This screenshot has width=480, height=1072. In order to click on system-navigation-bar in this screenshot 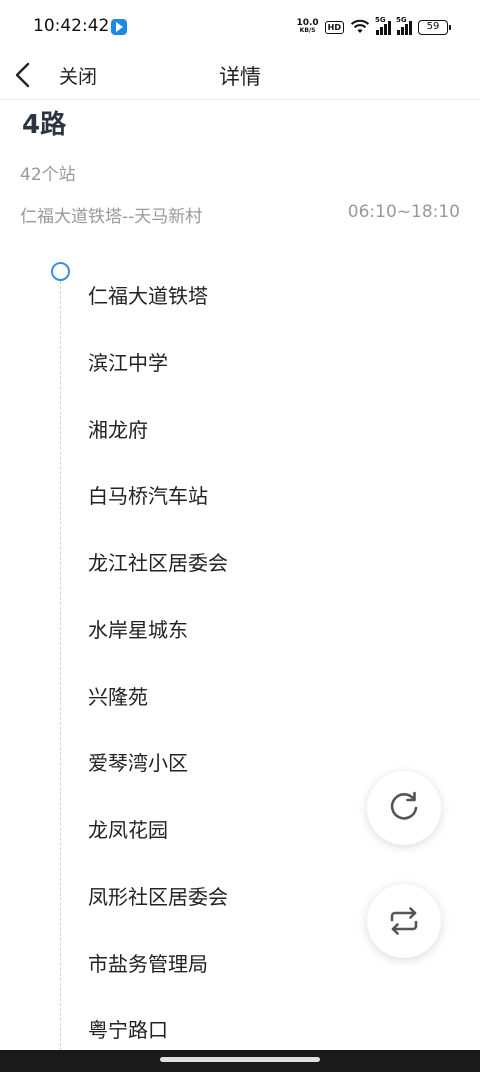, I will do `click(240, 1061)`.